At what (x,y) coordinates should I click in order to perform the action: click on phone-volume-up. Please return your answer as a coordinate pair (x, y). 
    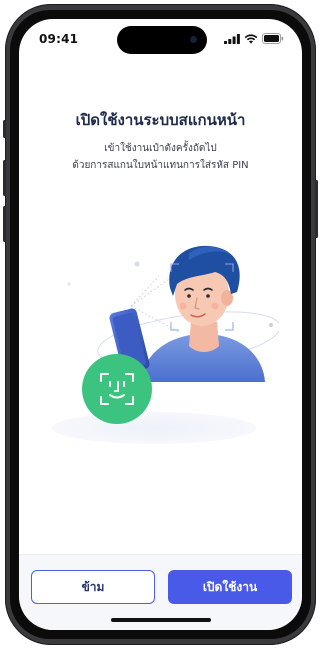
    Looking at the image, I should click on (4, 178).